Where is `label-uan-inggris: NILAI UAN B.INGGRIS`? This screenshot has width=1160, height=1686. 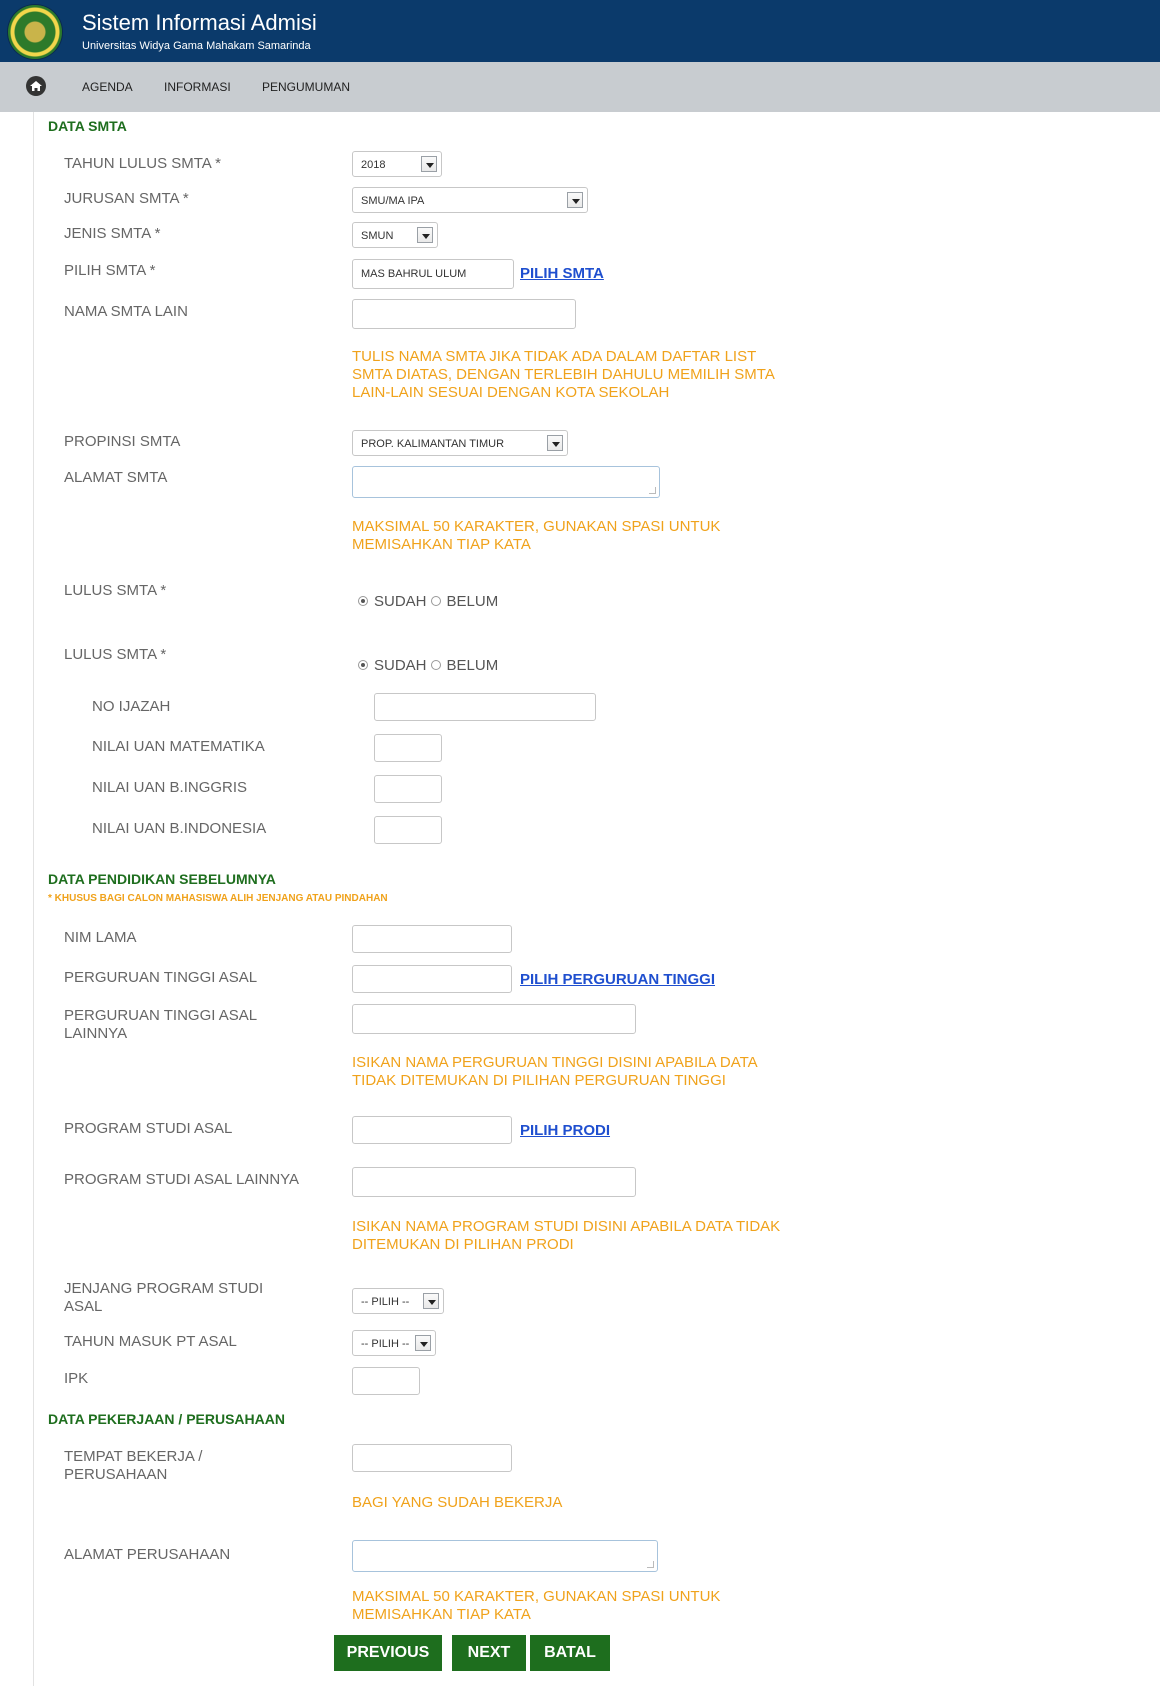
label-uan-inggris: NILAI UAN B.INGGRIS is located at coordinates (170, 787).